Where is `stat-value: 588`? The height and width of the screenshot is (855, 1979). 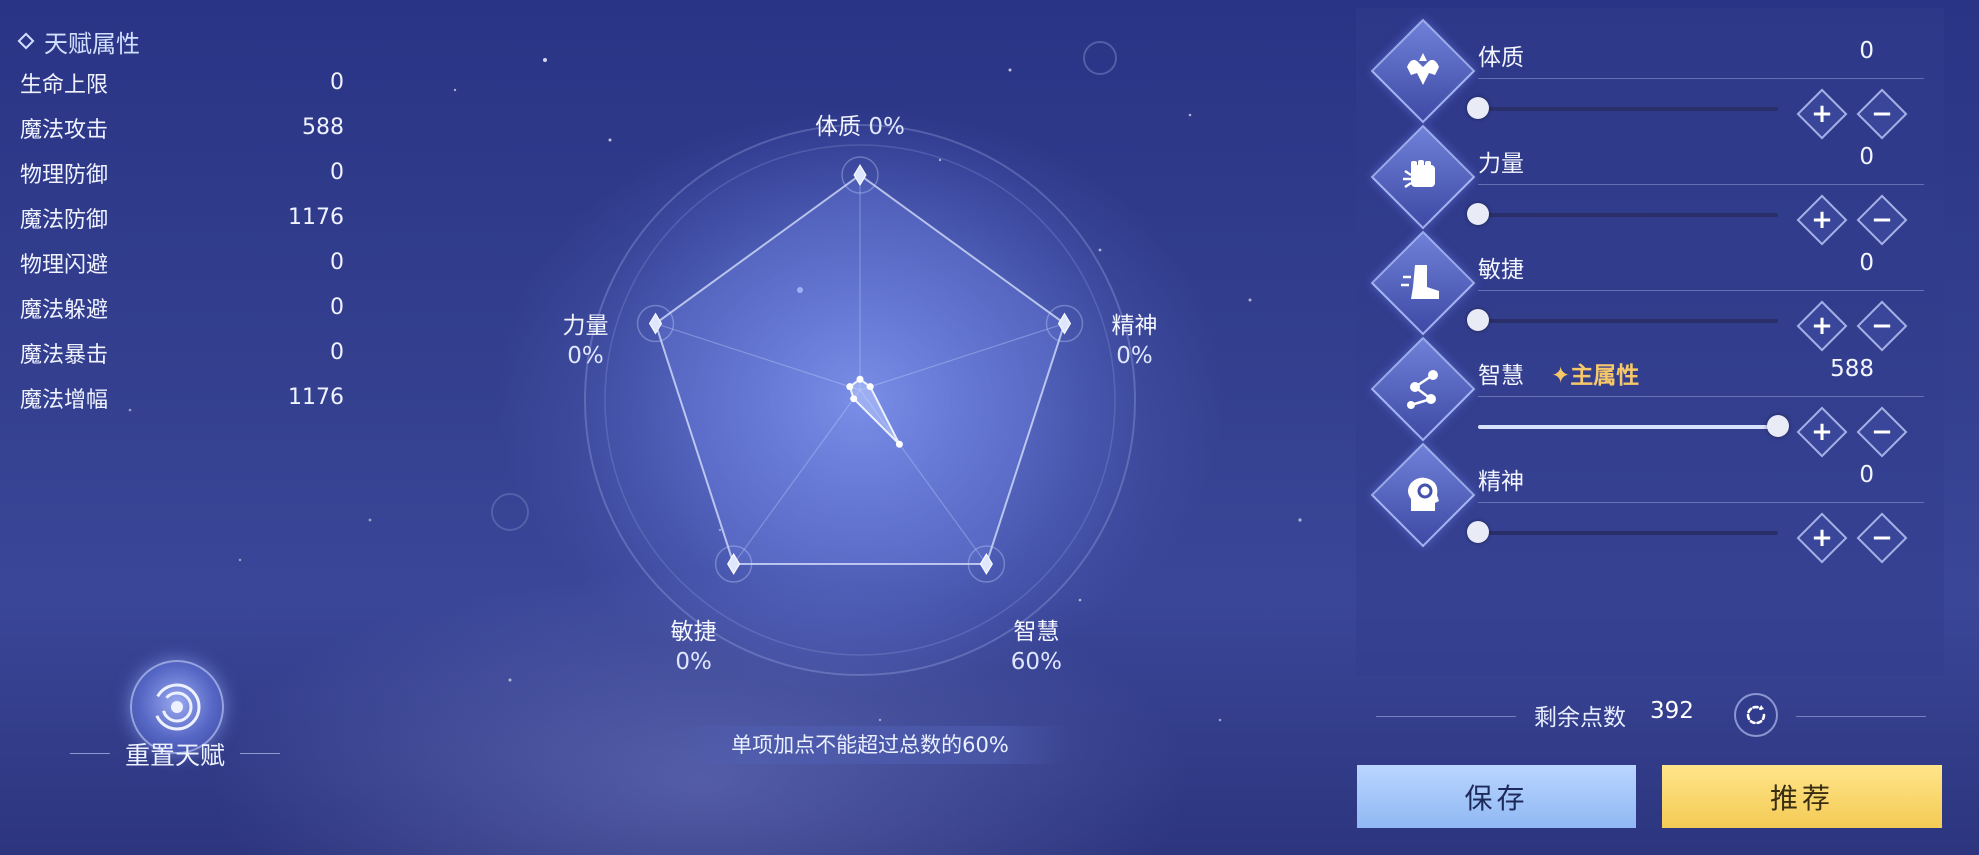 stat-value: 588 is located at coordinates (323, 127).